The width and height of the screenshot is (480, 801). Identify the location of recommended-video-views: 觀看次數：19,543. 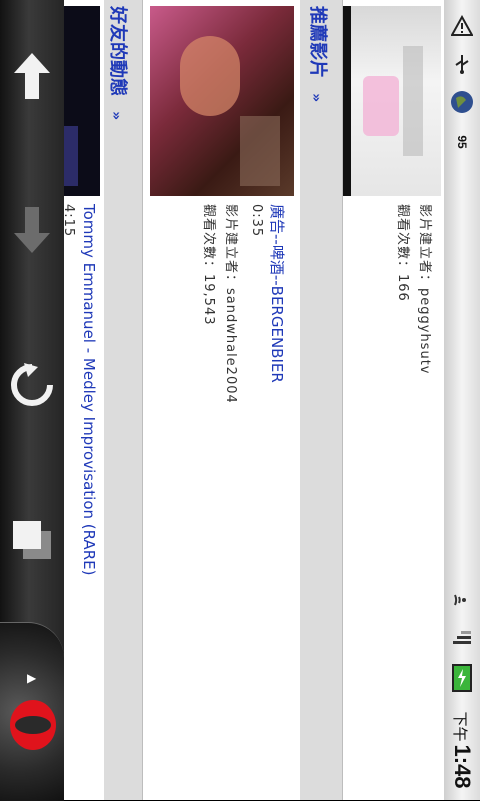
(208, 265).